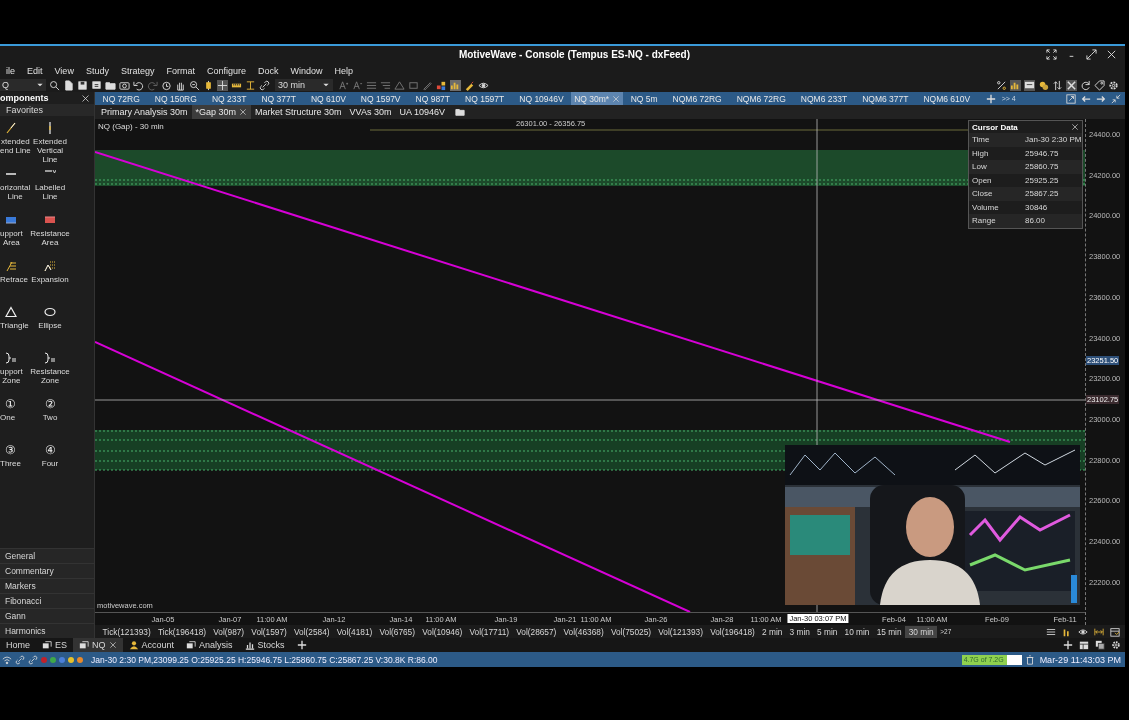  What do you see at coordinates (889, 631) in the screenshot?
I see `bar-type-button: 15 min` at bounding box center [889, 631].